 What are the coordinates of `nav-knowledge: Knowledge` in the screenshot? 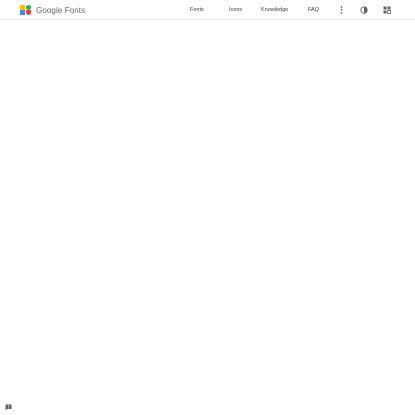 It's located at (274, 10).